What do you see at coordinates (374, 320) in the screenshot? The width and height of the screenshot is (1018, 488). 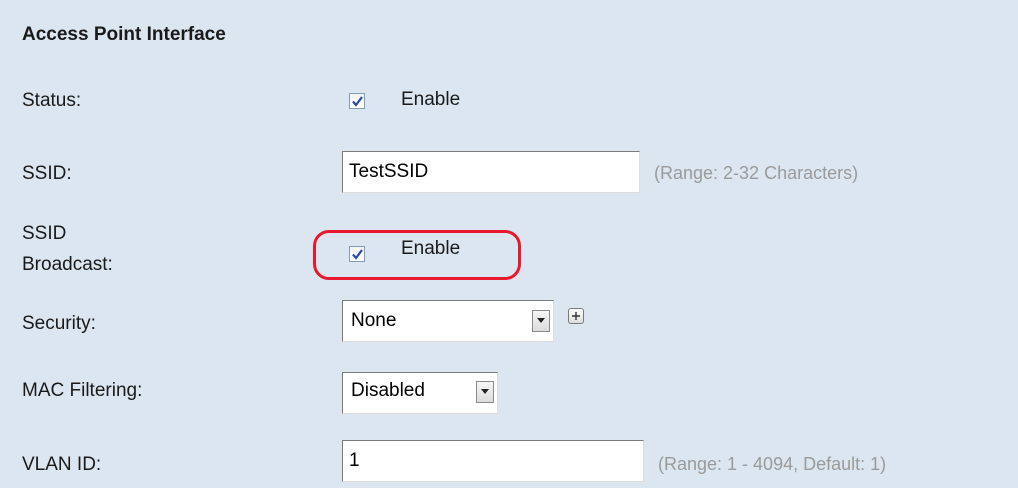 I see `security-selected-value: None` at bounding box center [374, 320].